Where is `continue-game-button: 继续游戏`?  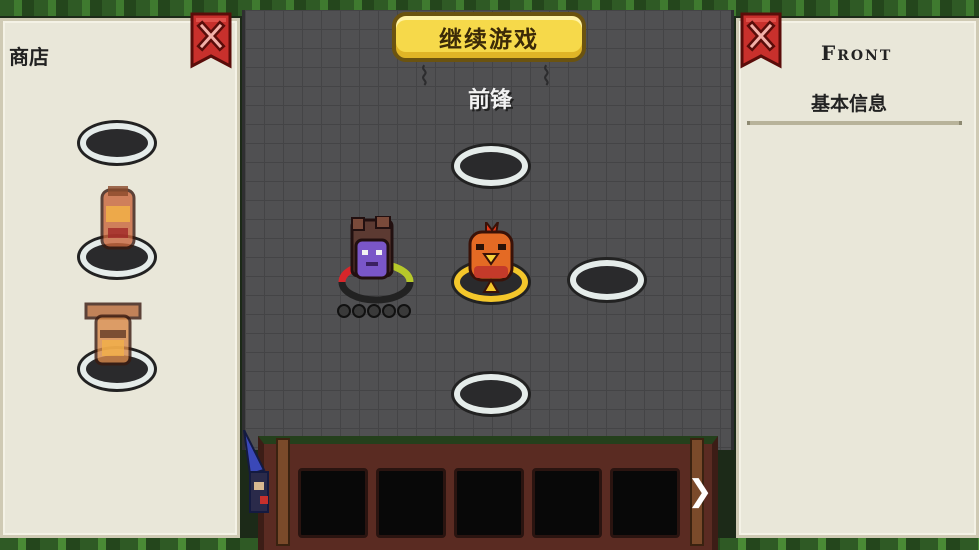 continue-game-button: 继续游戏 is located at coordinates (489, 37).